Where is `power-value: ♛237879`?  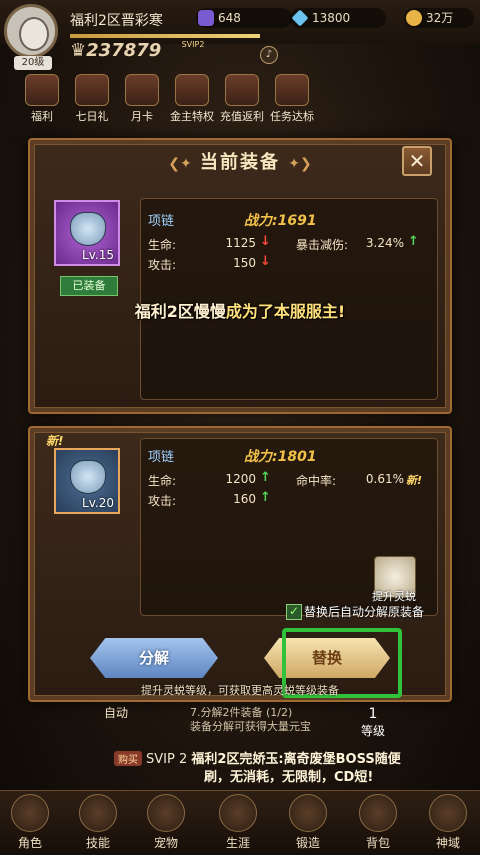 power-value: ♛237879 is located at coordinates (116, 50).